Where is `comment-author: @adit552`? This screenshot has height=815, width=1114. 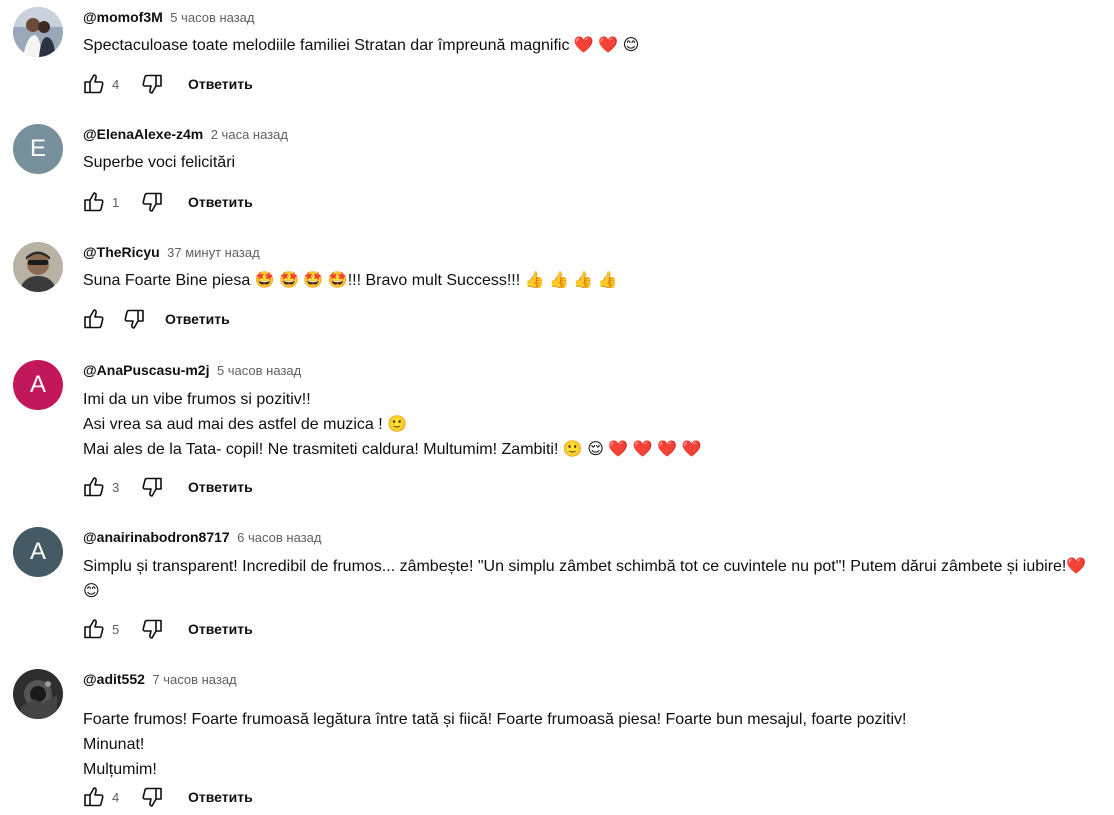
comment-author: @adit552 is located at coordinates (114, 679).